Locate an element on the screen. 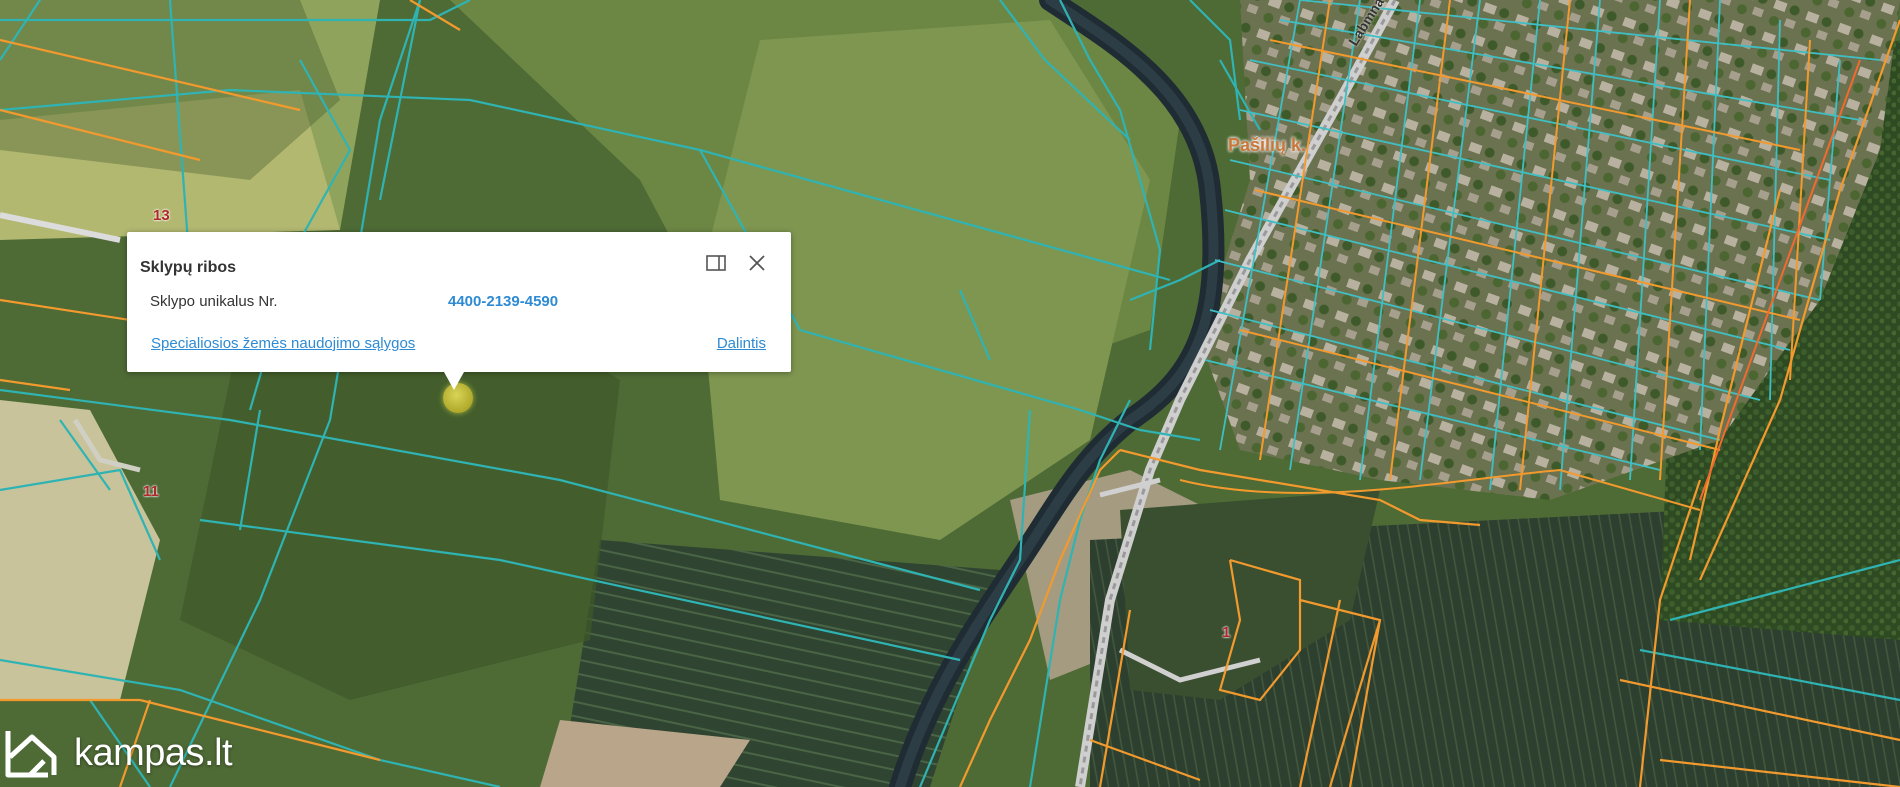 This screenshot has width=1900, height=787. close-icon is located at coordinates (757, 263).